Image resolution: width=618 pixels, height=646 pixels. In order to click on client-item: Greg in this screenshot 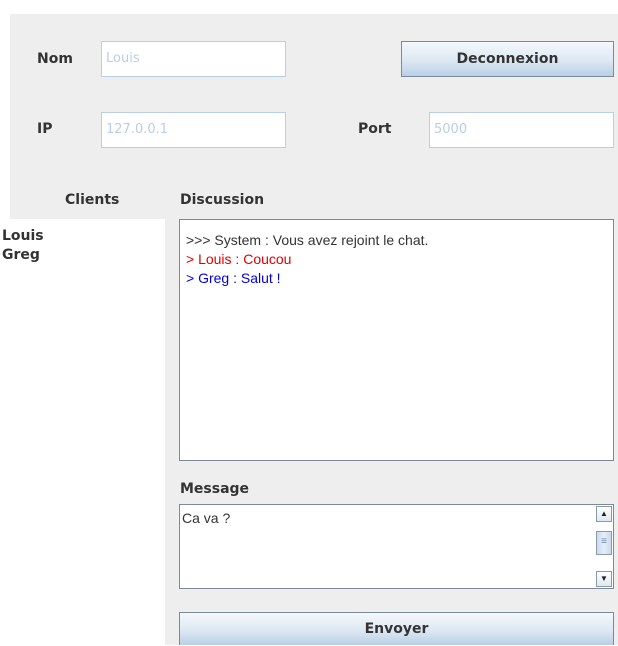, I will do `click(82, 255)`.